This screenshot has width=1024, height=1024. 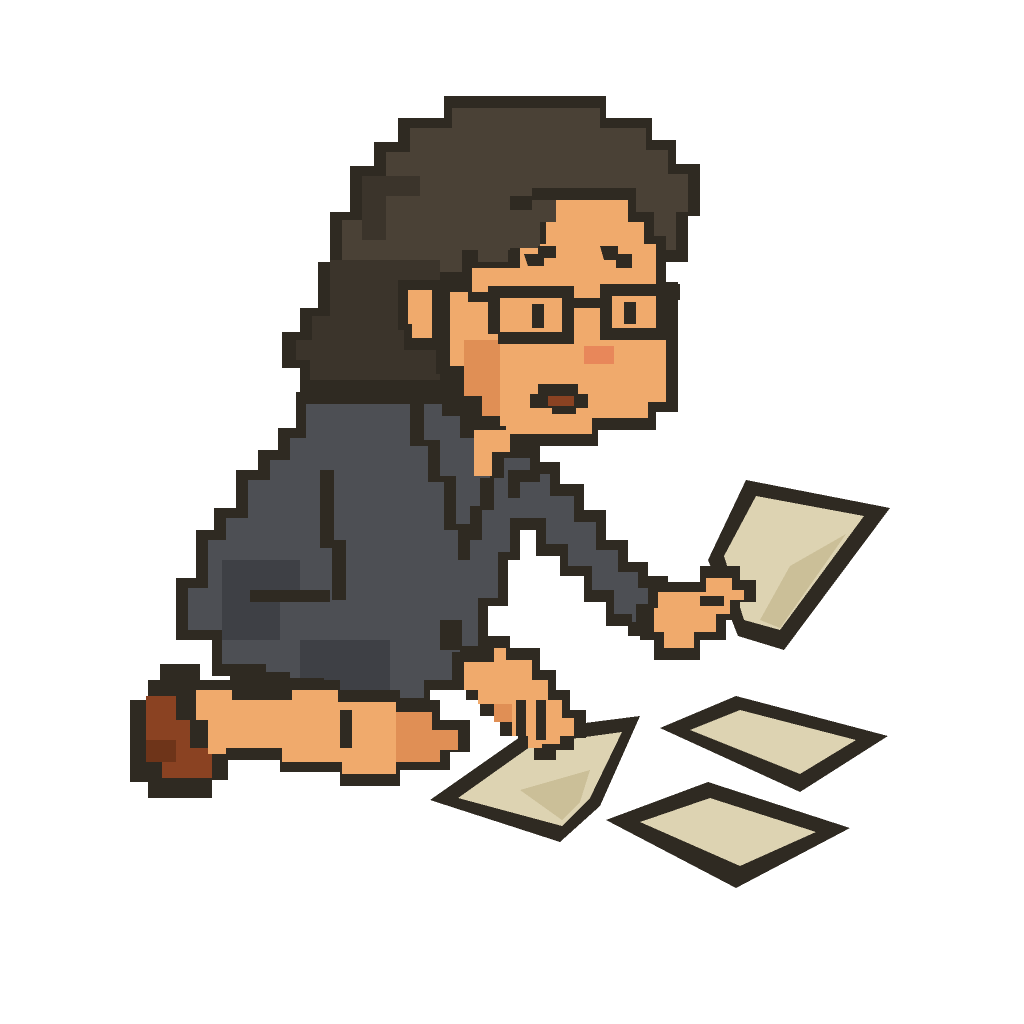 What do you see at coordinates (519, 698) in the screenshot?
I see `hand-on-paper` at bounding box center [519, 698].